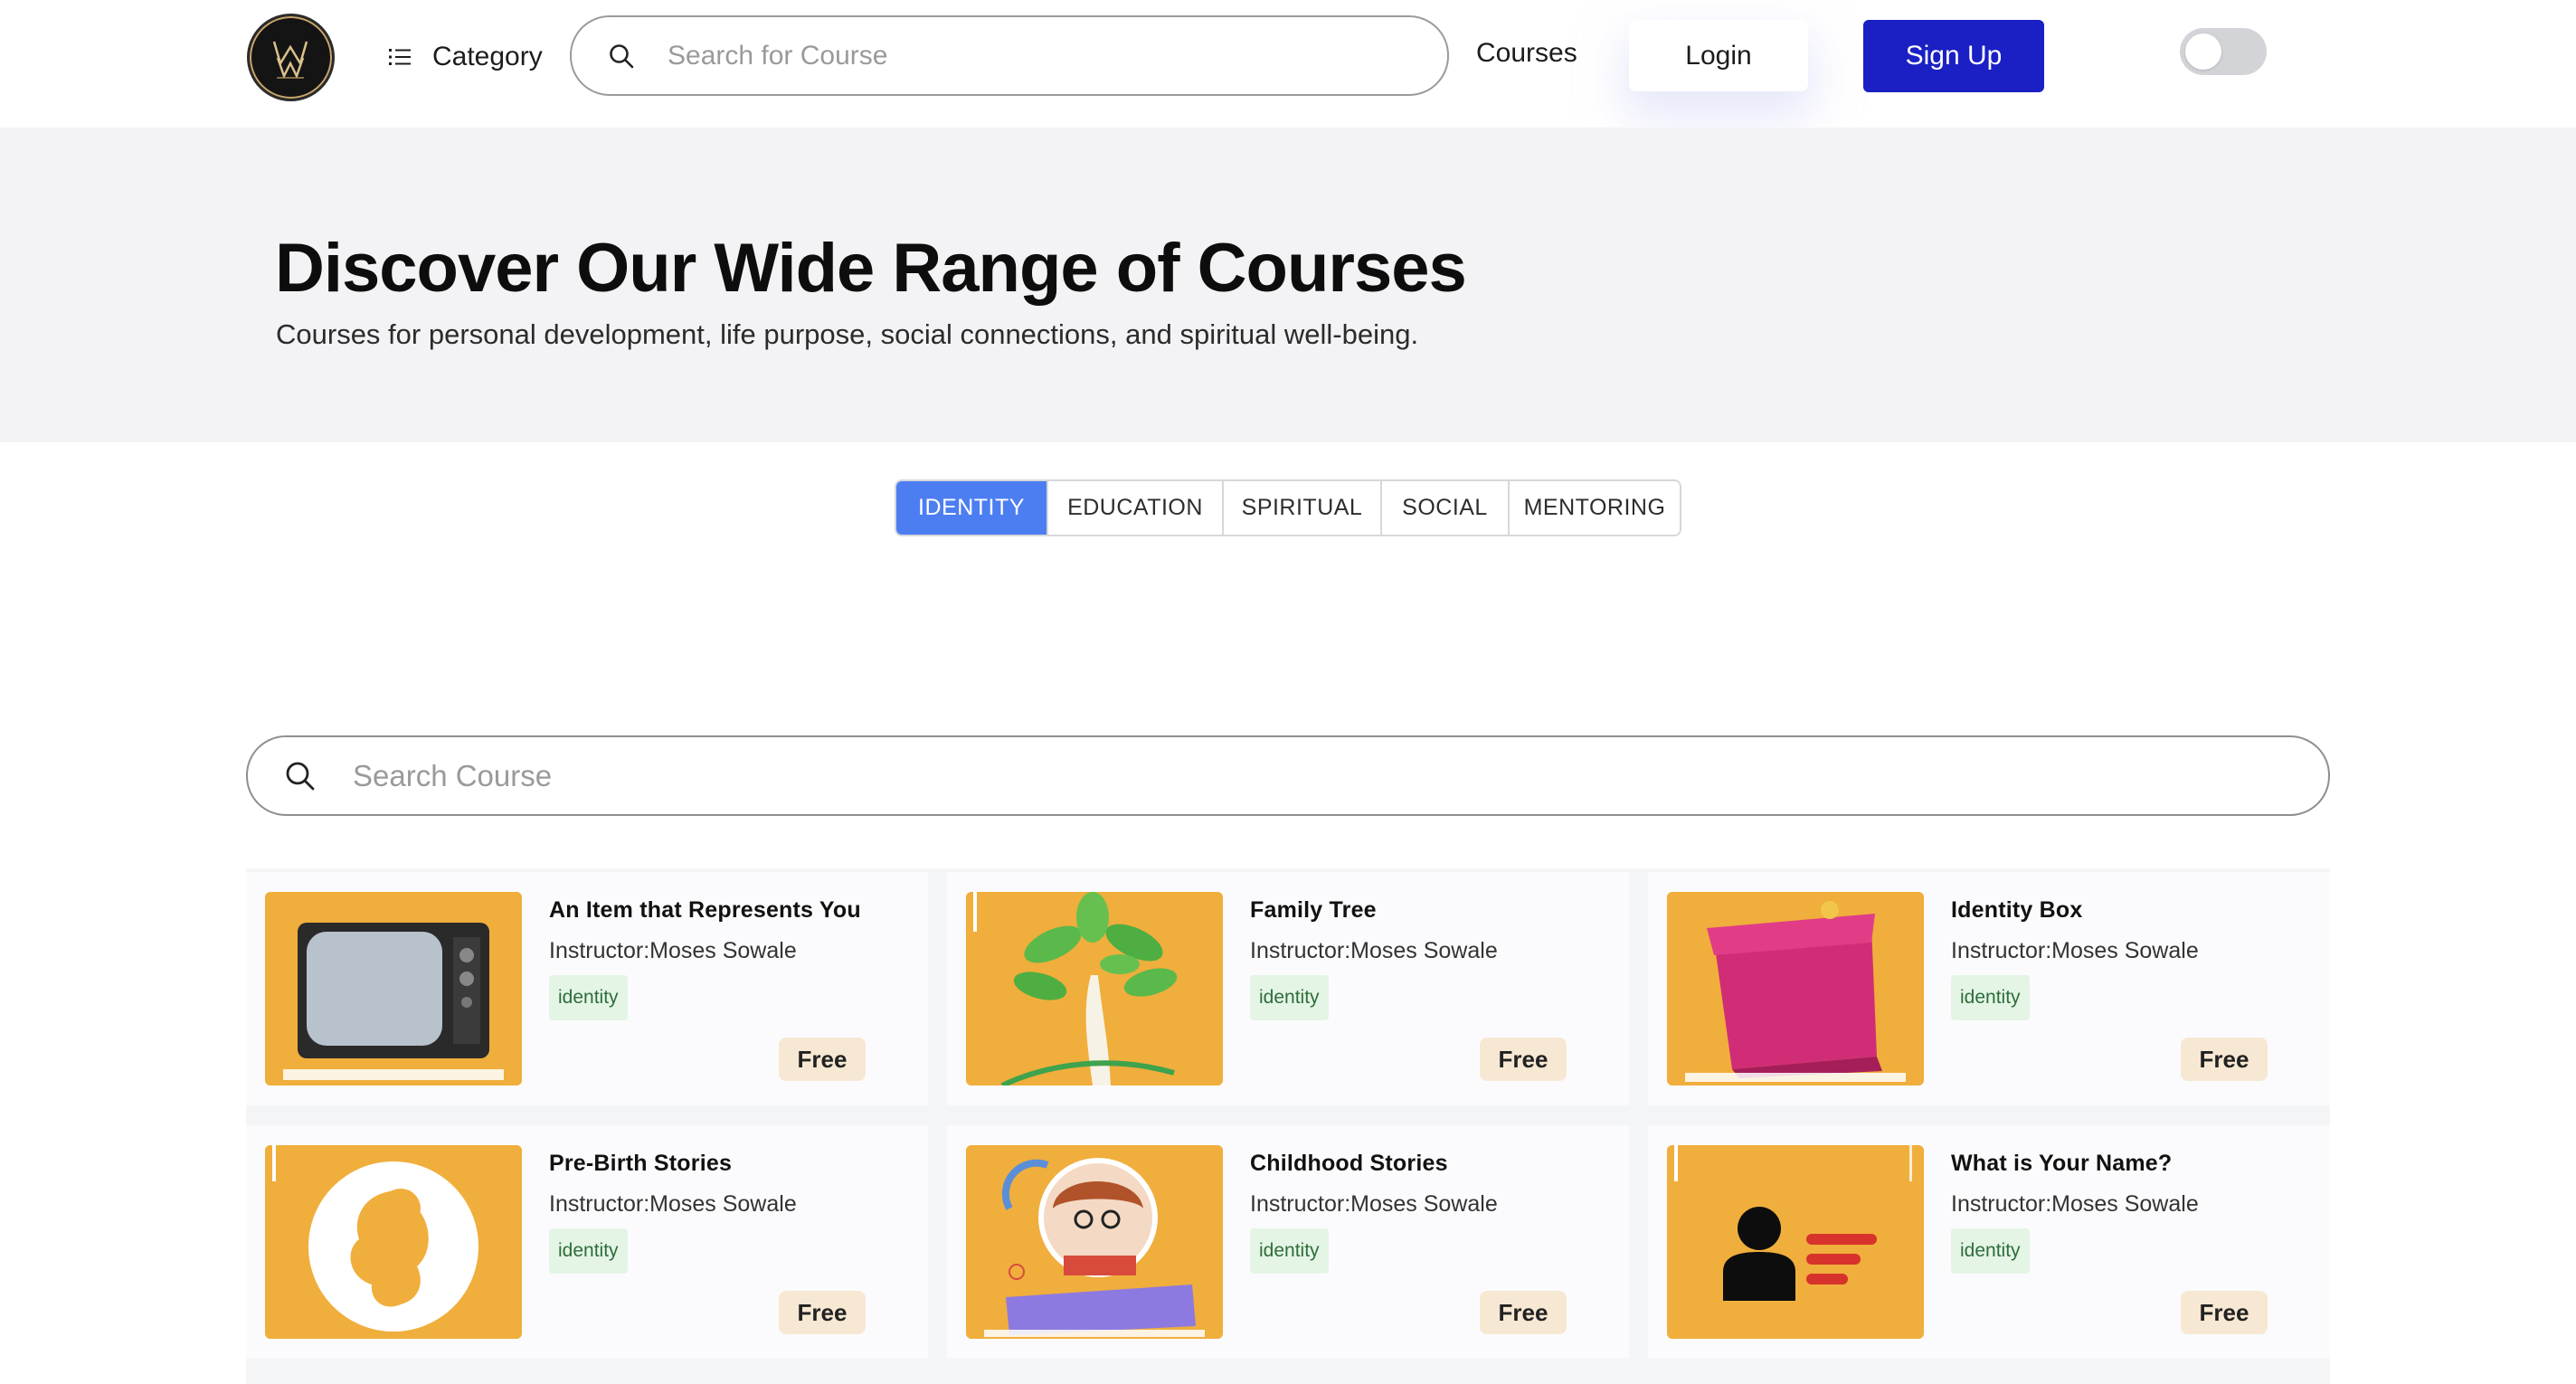 This screenshot has height=1384, width=2576. Describe the element at coordinates (1349, 1164) in the screenshot. I see `course-title: Childhood Stories` at that location.